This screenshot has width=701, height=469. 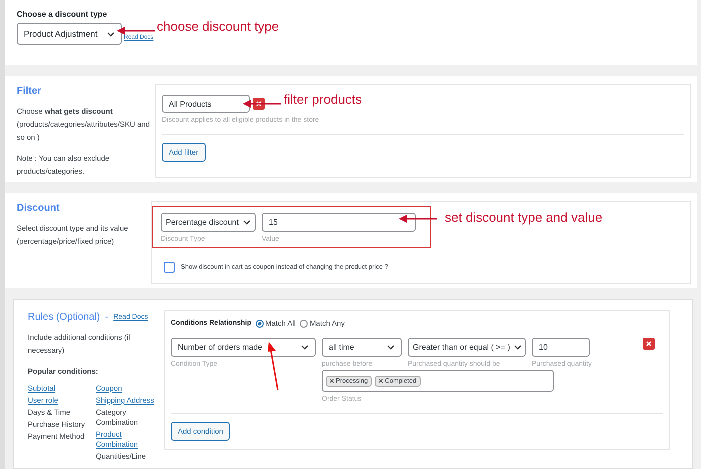 What do you see at coordinates (218, 26) in the screenshot?
I see `annotation-label: choose discount type` at bounding box center [218, 26].